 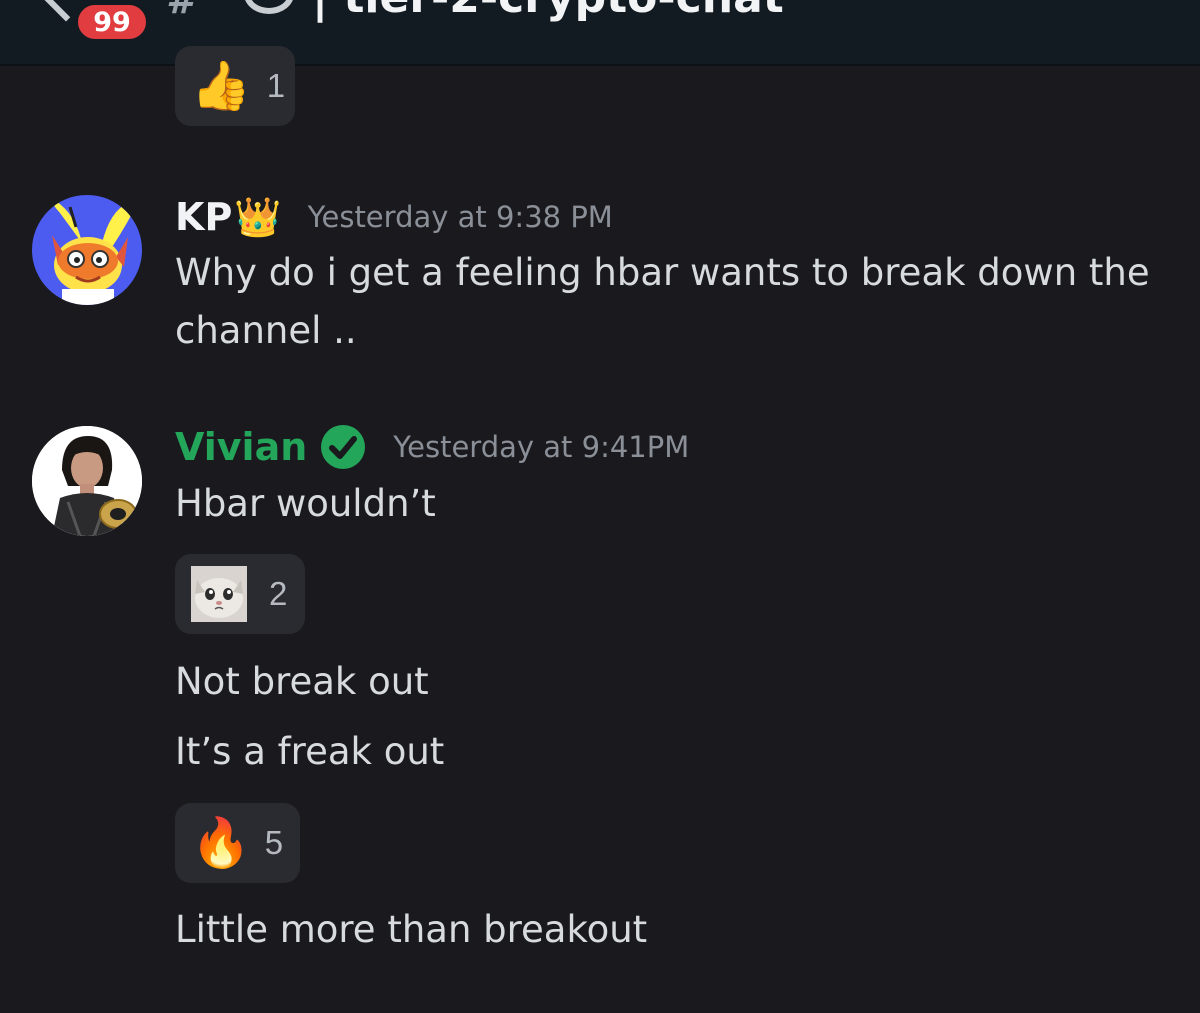 I want to click on verified-check-icon, so click(x=343, y=447).